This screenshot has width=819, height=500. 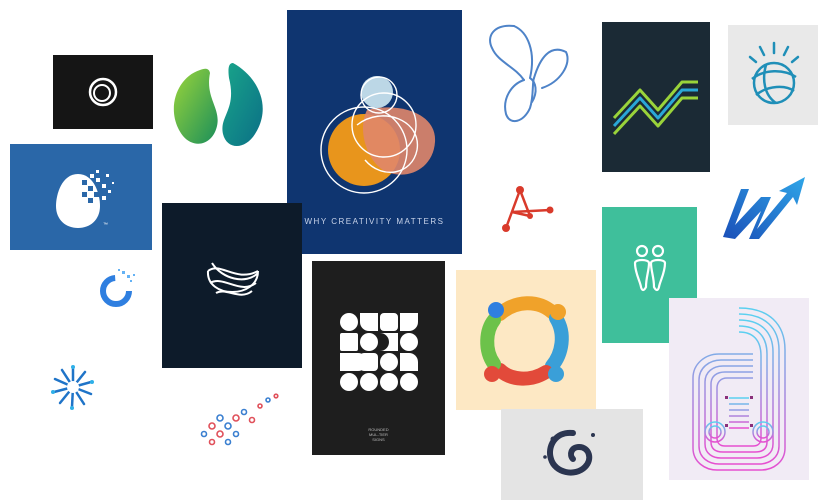 I want to click on caption-line-3: SIGNS, so click(x=378, y=439).